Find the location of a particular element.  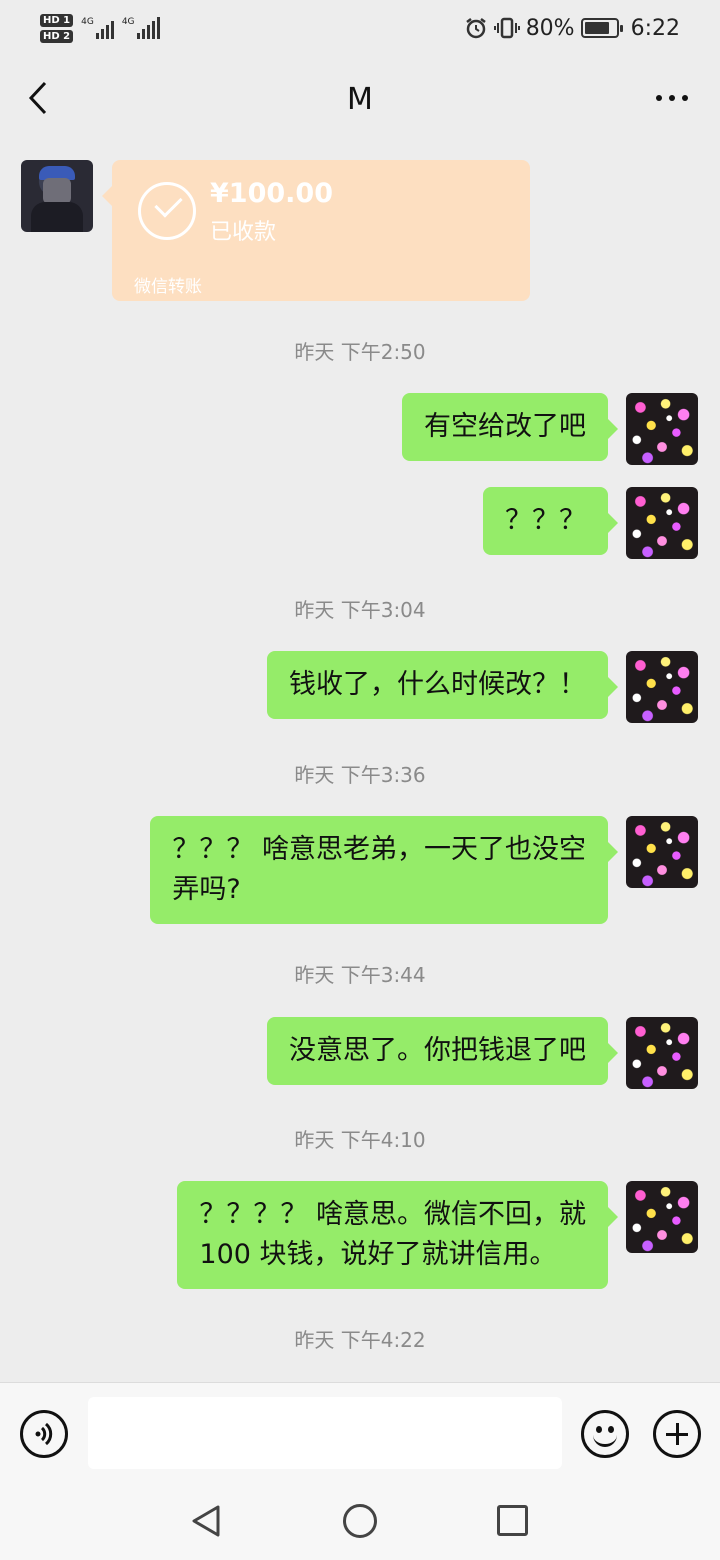

chat-header: M is located at coordinates (360, 99).